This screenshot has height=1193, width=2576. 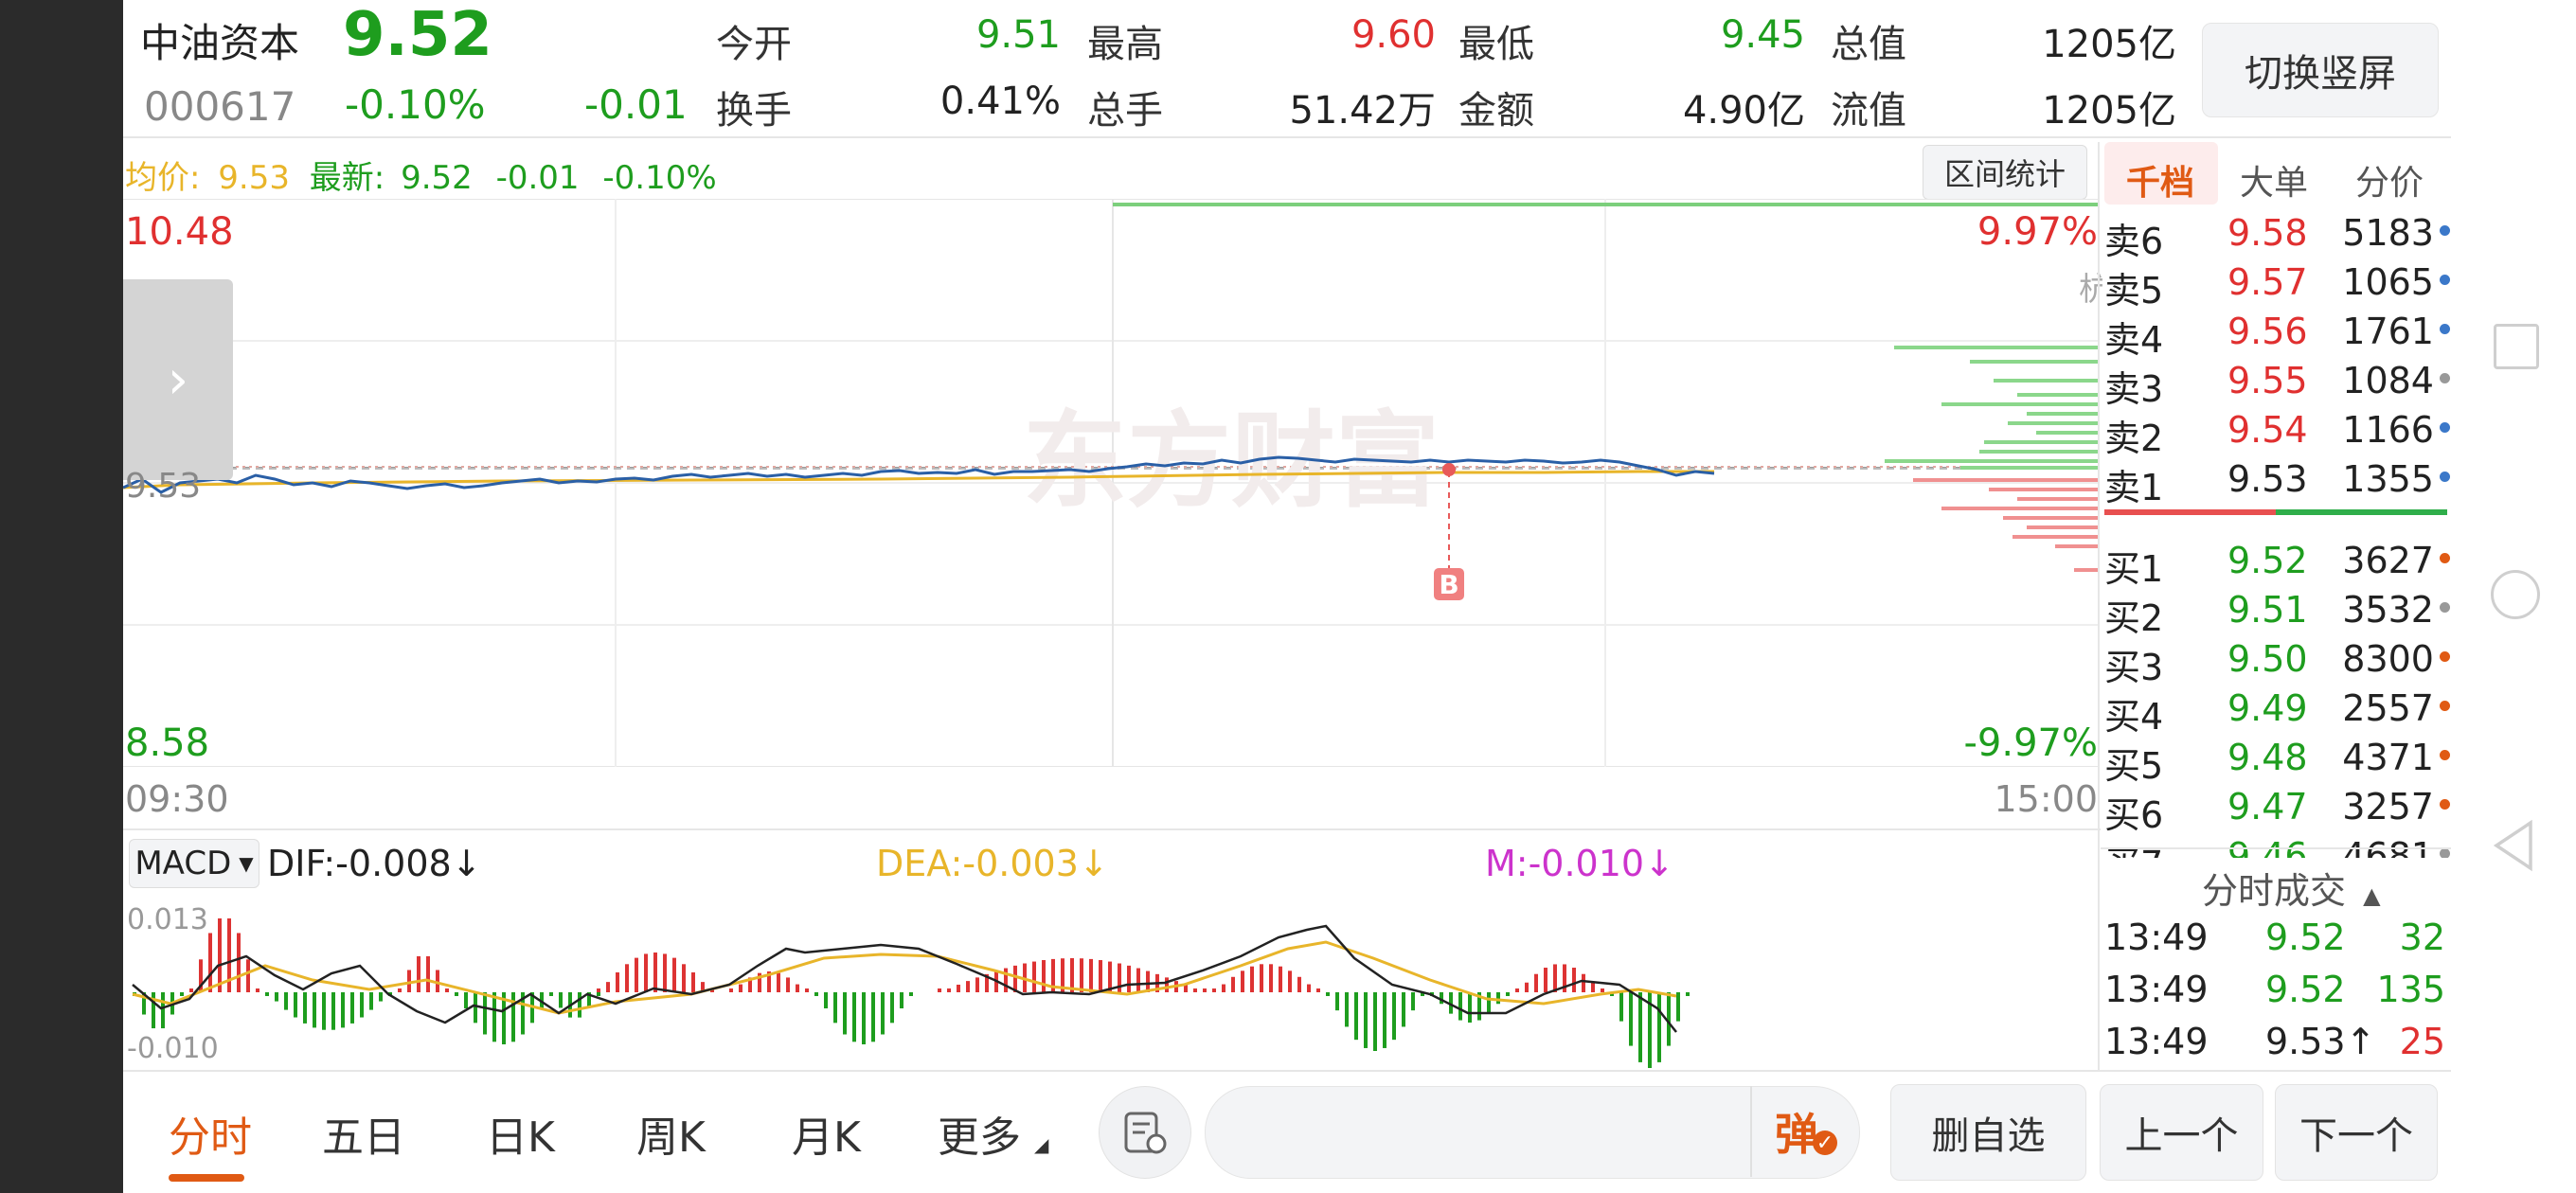 I want to click on buy-row-1: 买1 9.52 3627, so click(x=2279, y=562).